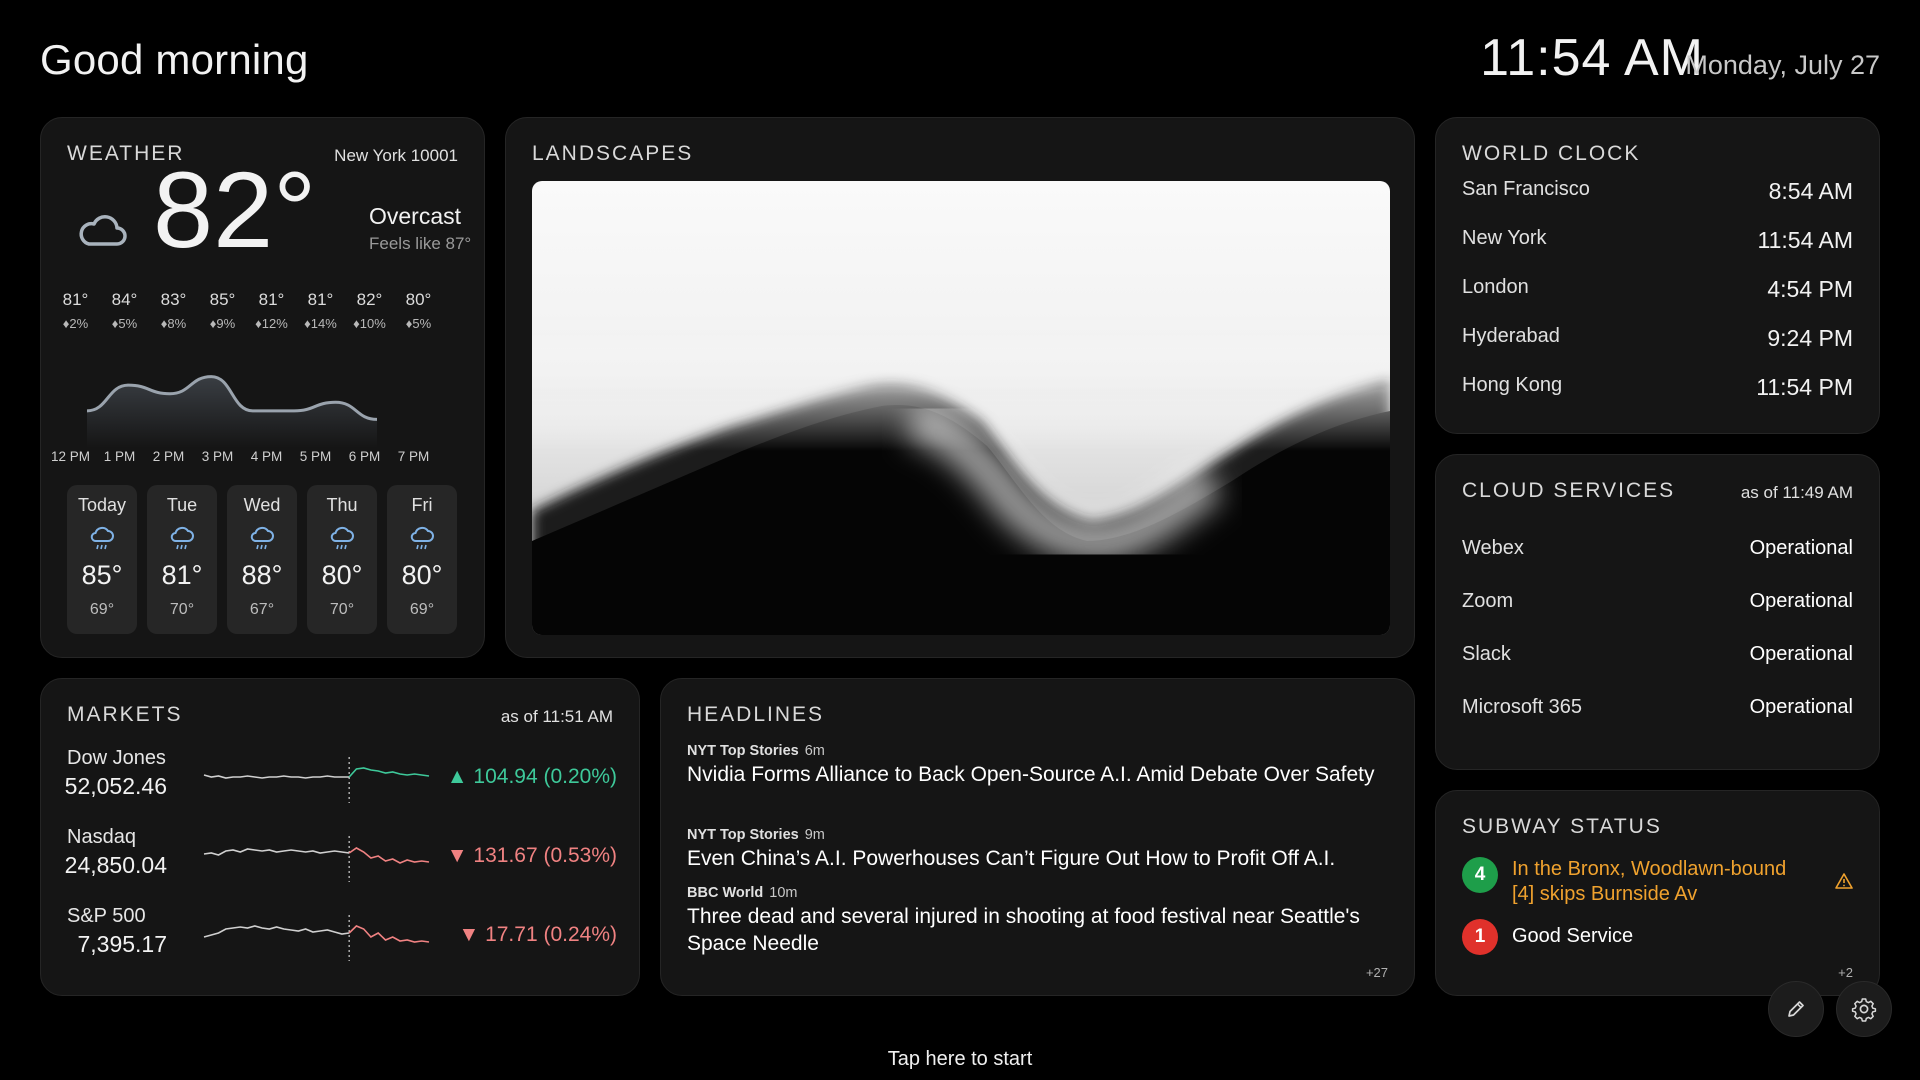 The height and width of the screenshot is (1080, 1920). I want to click on market-value: 52,052.46, so click(115, 786).